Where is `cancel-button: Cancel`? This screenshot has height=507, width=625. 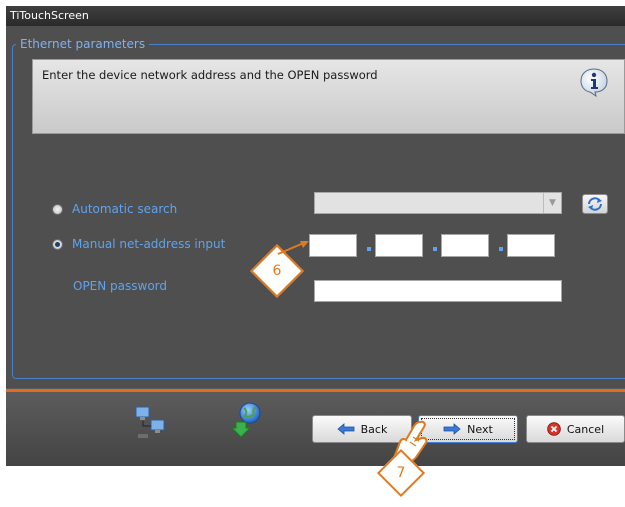
cancel-button: Cancel is located at coordinates (575, 429).